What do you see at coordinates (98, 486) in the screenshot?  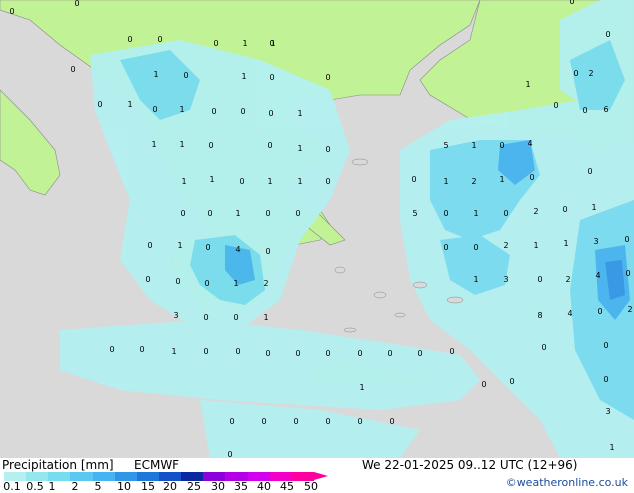 I see `scale-tick-label: 5` at bounding box center [98, 486].